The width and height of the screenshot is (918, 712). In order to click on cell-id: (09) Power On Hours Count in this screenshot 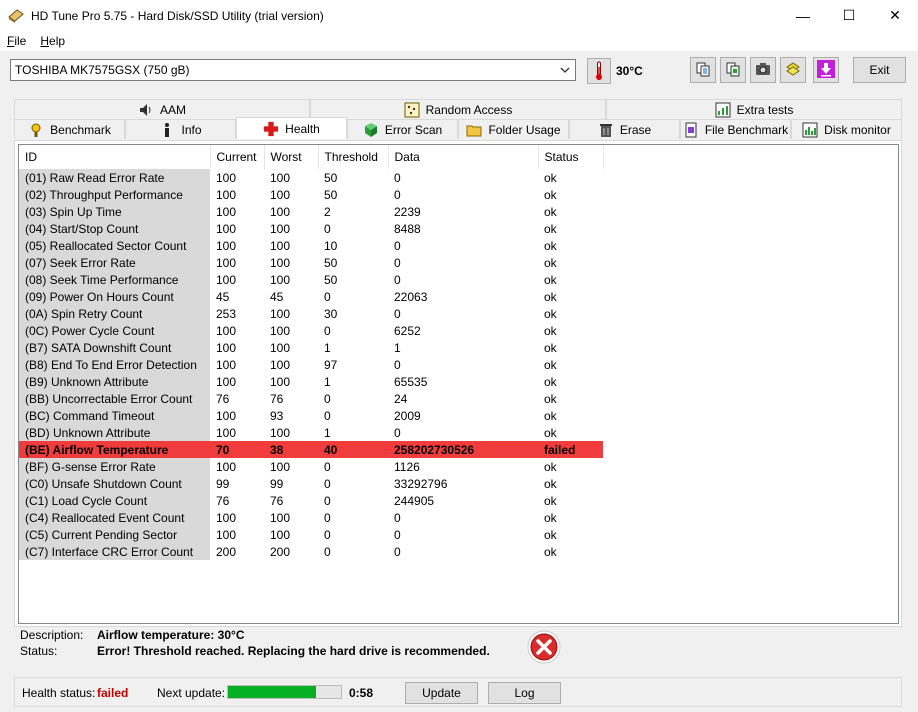, I will do `click(114, 296)`.